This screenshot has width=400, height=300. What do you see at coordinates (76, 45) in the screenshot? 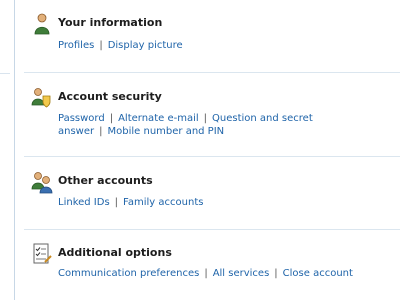
I see `profiles-link: Profiles` at bounding box center [76, 45].